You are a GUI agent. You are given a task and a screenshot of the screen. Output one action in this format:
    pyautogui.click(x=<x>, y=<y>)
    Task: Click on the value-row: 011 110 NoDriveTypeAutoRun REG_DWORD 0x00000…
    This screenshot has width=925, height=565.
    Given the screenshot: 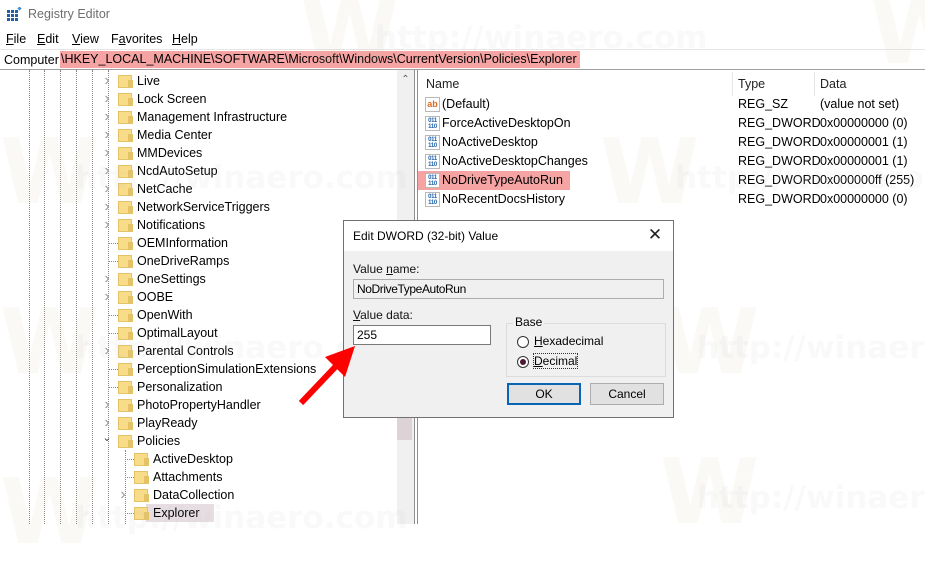 What is the action you would take?
    pyautogui.click(x=671, y=180)
    